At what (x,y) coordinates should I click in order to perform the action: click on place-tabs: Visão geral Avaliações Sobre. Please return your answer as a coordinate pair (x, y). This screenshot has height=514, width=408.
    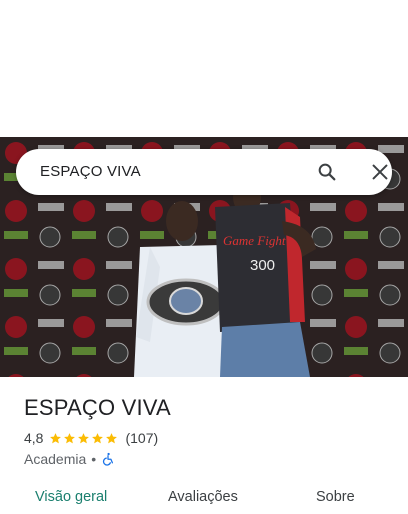
    Looking at the image, I should click on (204, 497).